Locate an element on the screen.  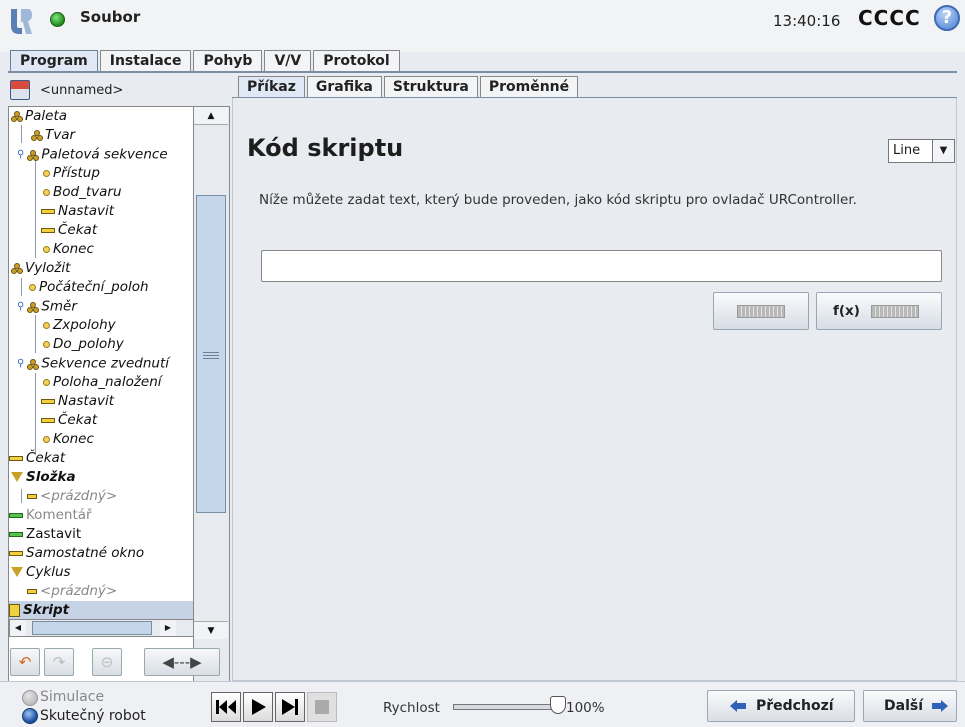
undo-icon: ↶ is located at coordinates (25, 662).